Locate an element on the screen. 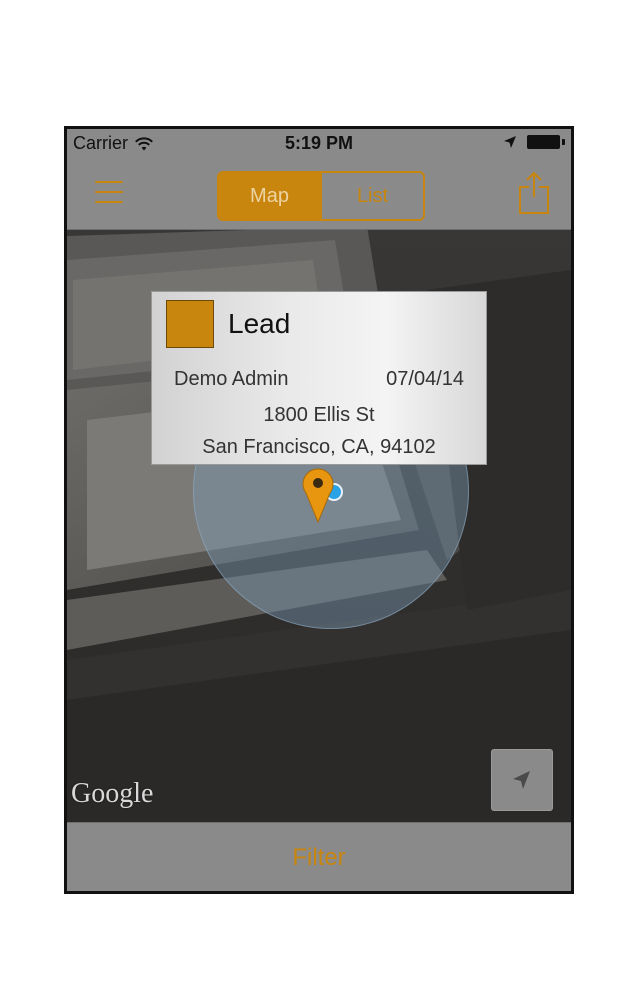  callout-date: 07/04/14 is located at coordinates (425, 379).